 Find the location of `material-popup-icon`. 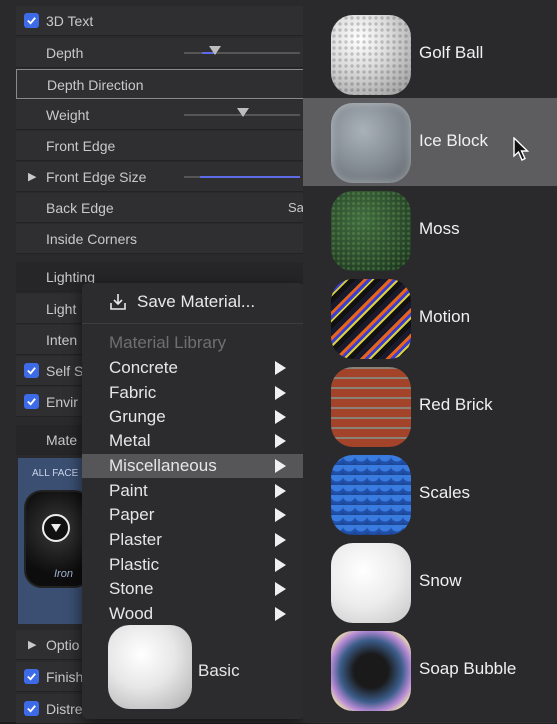

material-popup-icon is located at coordinates (56, 528).